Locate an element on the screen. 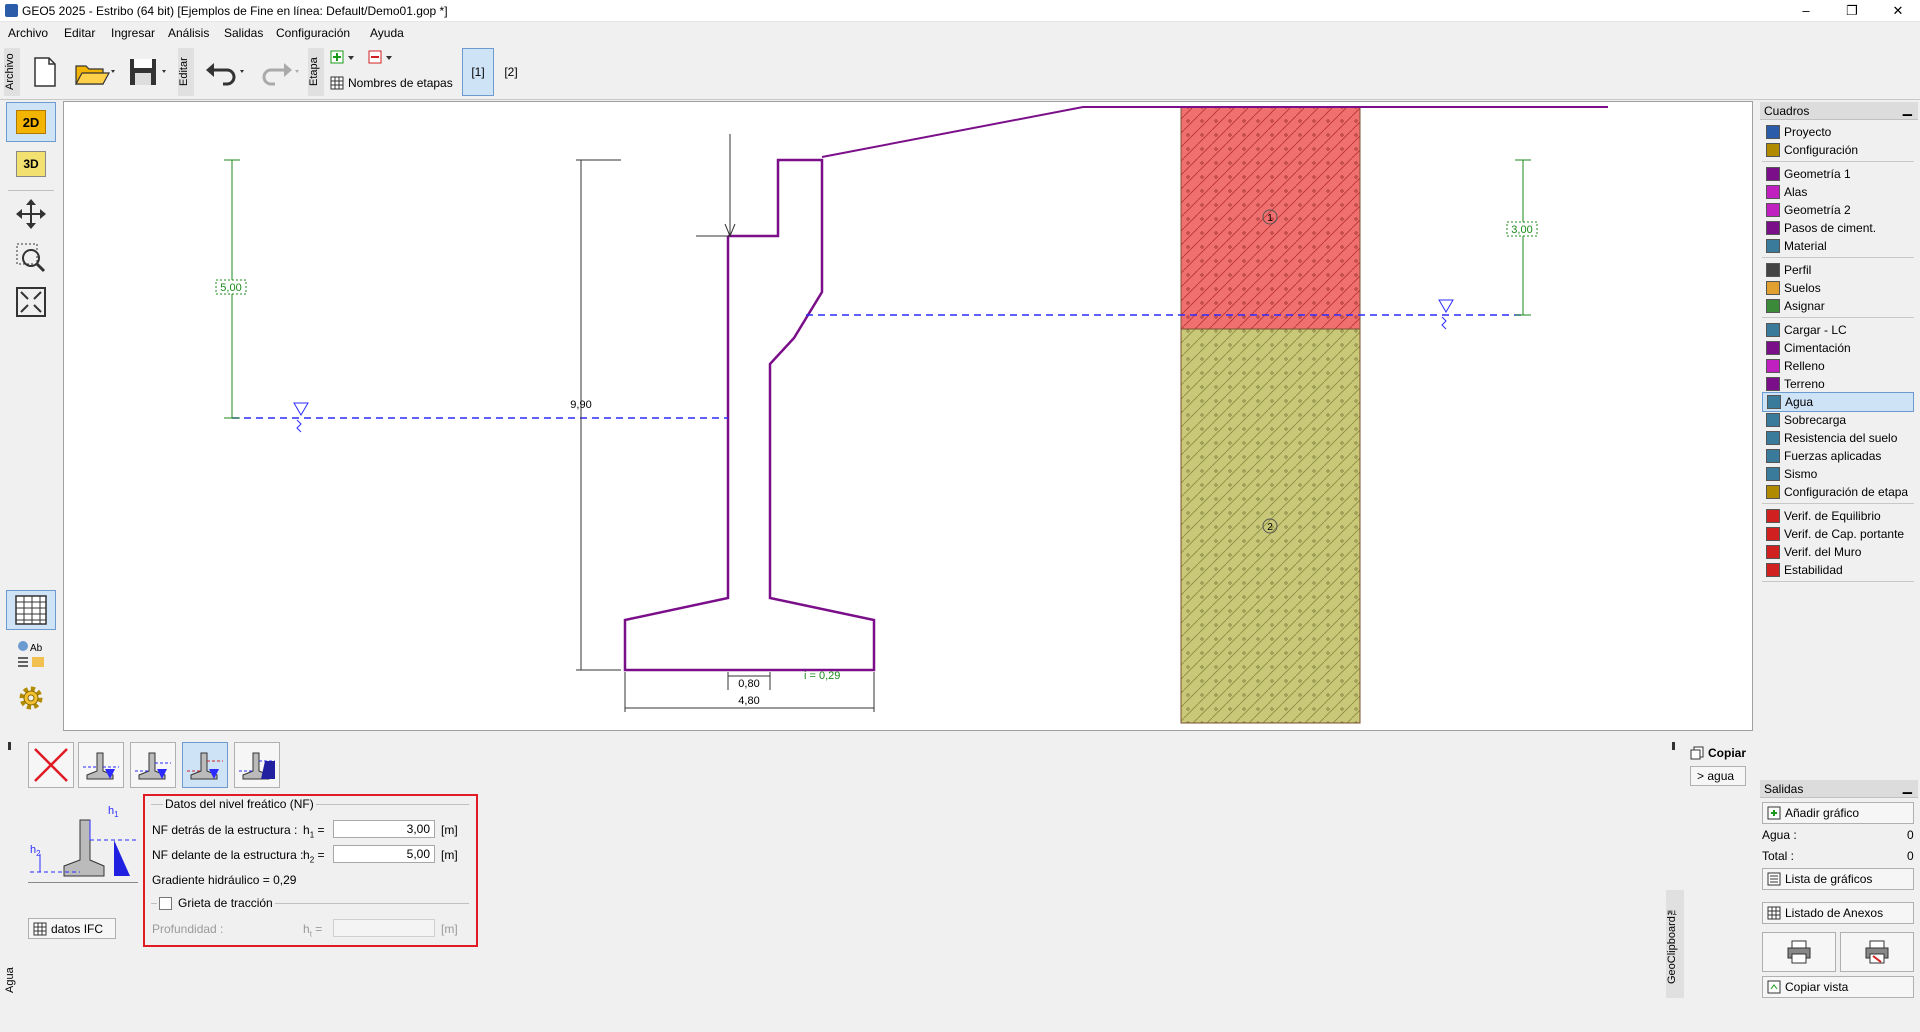 The height and width of the screenshot is (1032, 1920). frame-group-divider is located at coordinates (1838, 317).